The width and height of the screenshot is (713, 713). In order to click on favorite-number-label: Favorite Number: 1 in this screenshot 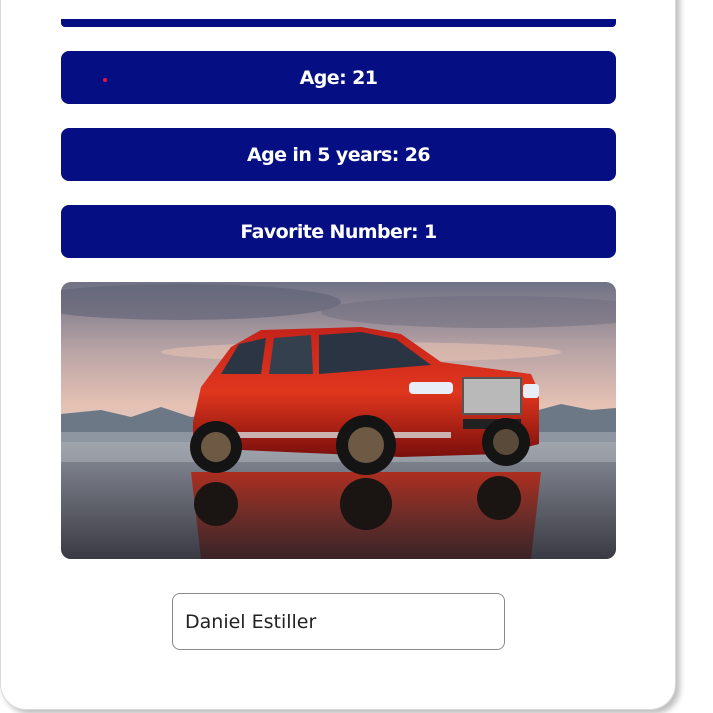, I will do `click(338, 231)`.